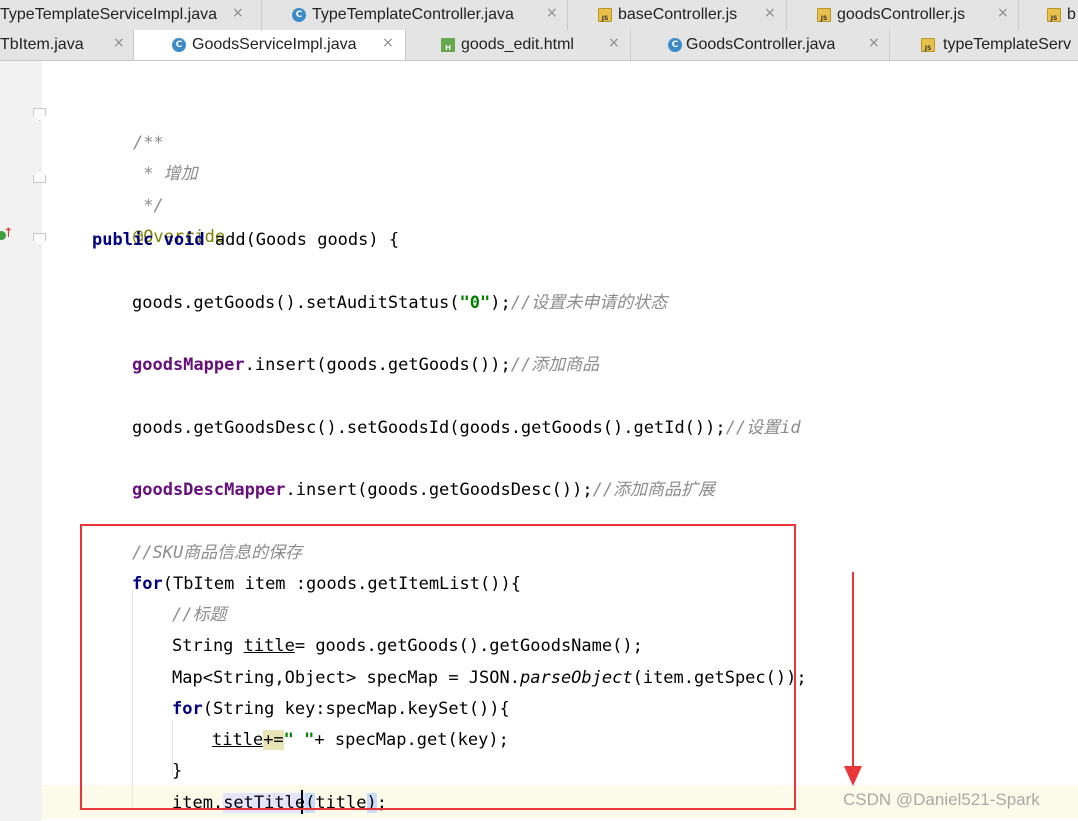 Image resolution: width=1078 pixels, height=821 pixels. What do you see at coordinates (188, 365) in the screenshot?
I see `field-ref: goodsMapper` at bounding box center [188, 365].